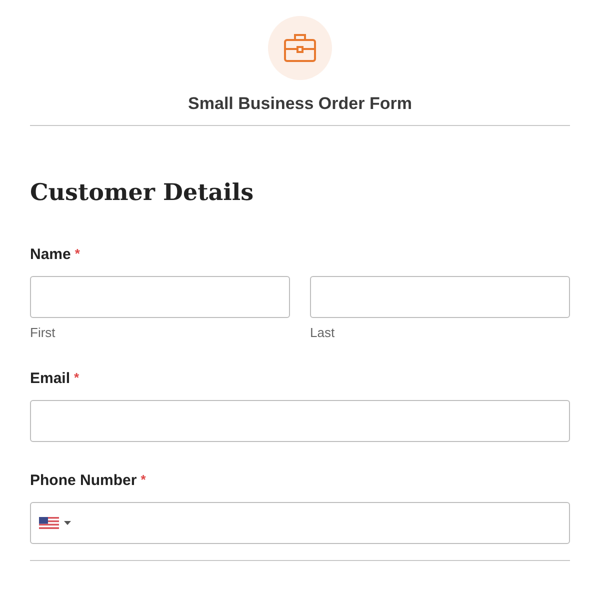 This screenshot has width=600, height=600. I want to click on briefcase-icon, so click(300, 48).